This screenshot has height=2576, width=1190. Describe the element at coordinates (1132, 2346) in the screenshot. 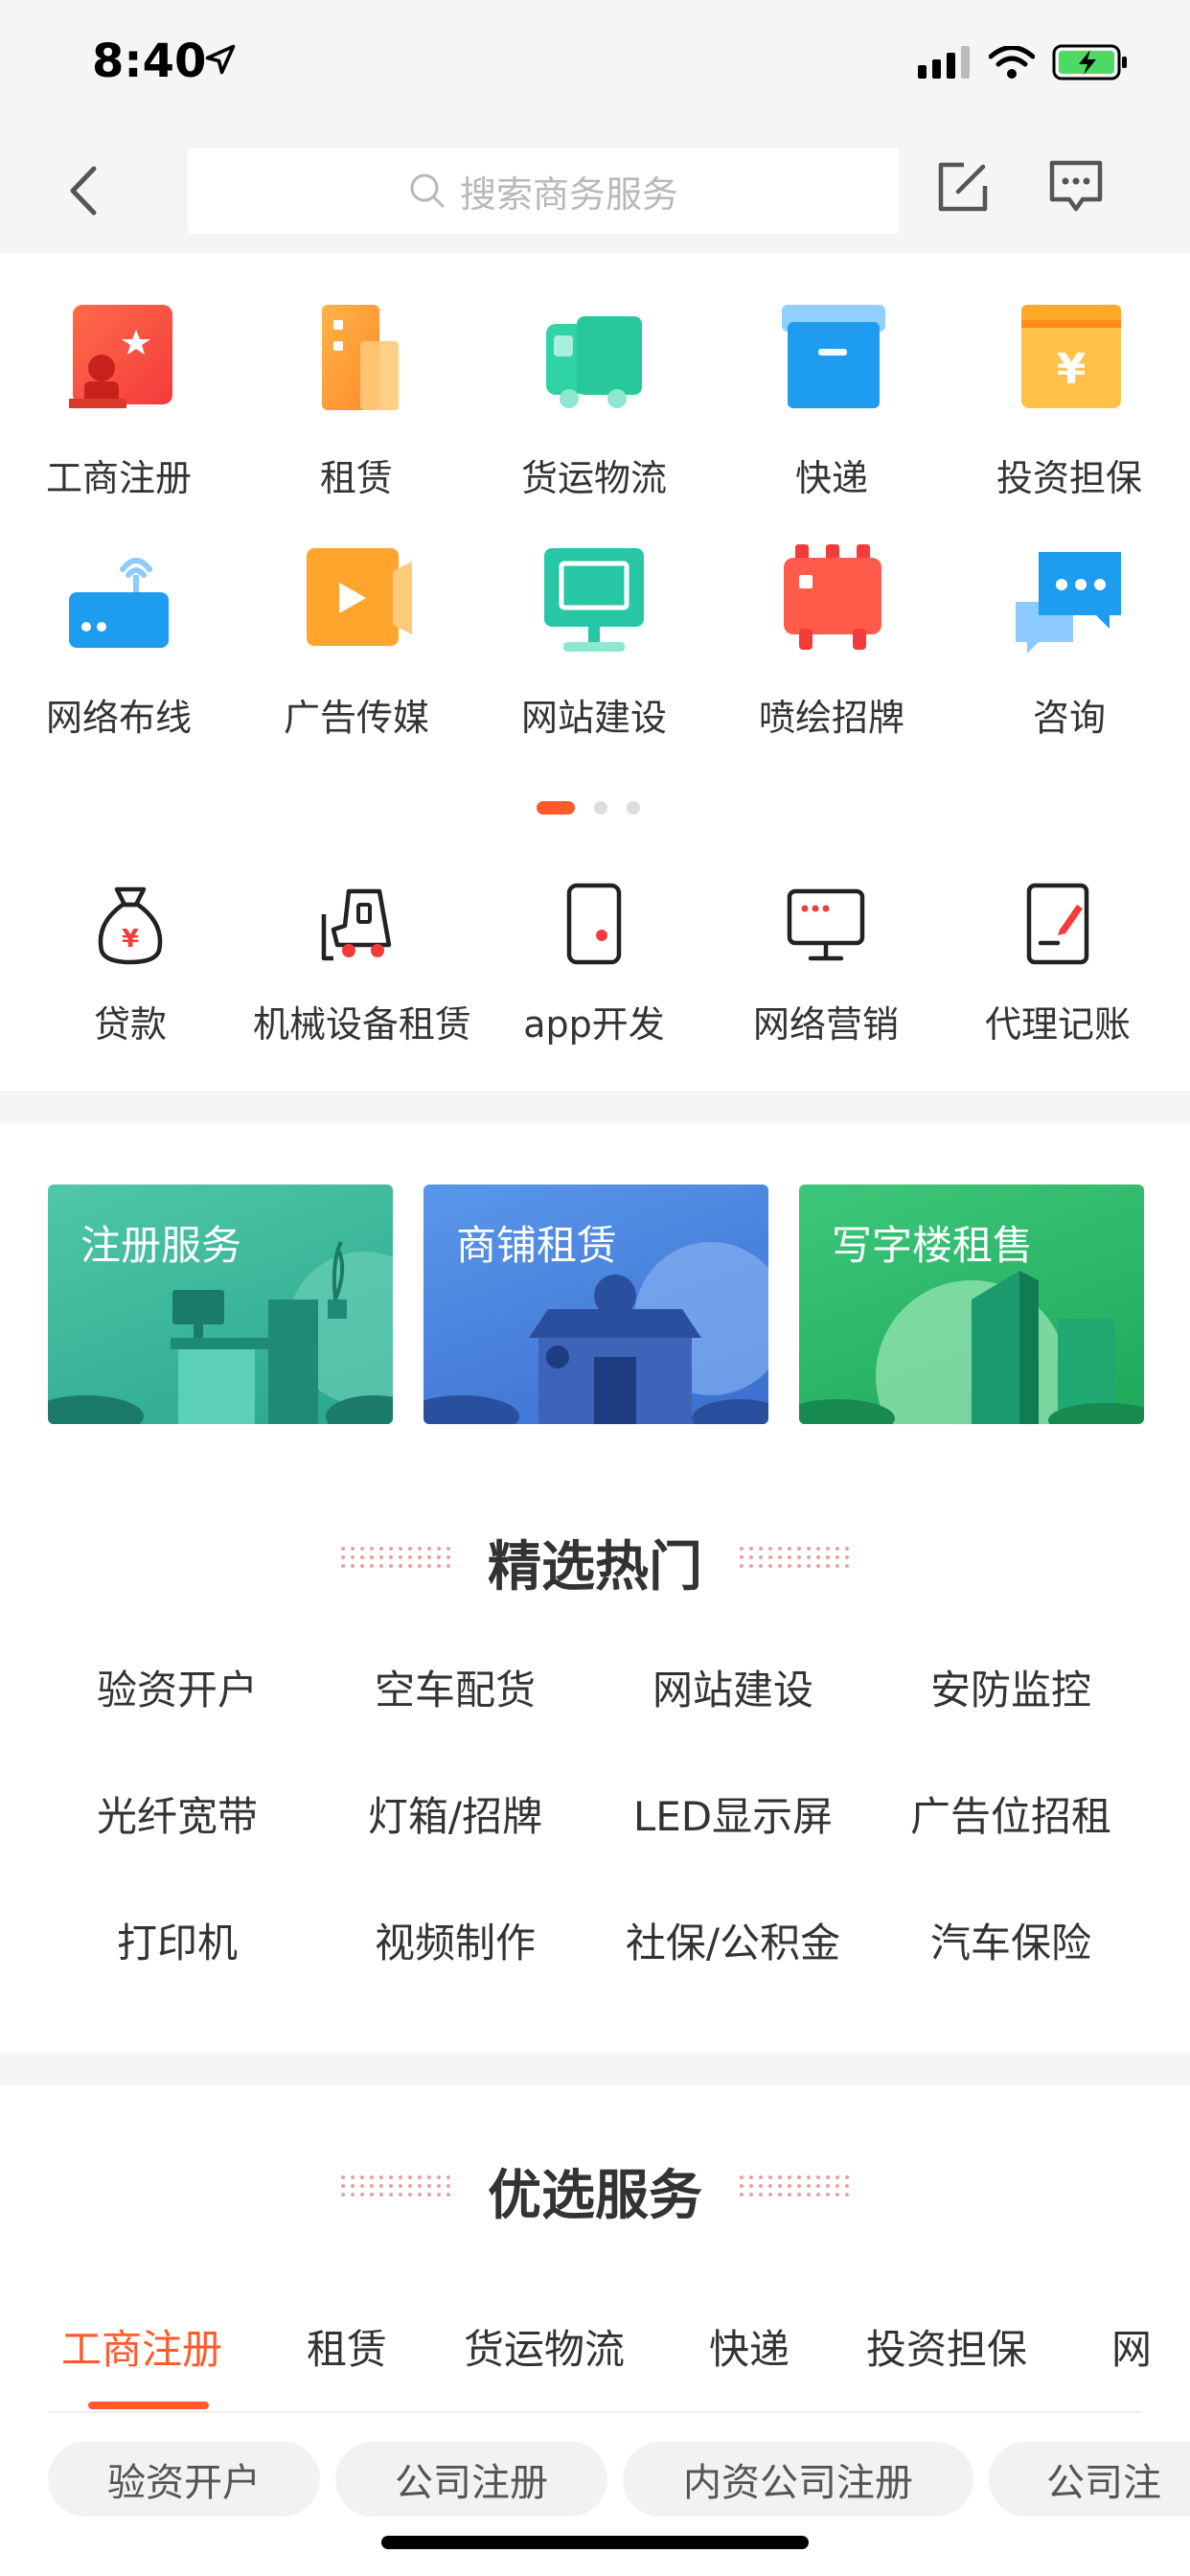

I see `tab-network: 网` at that location.